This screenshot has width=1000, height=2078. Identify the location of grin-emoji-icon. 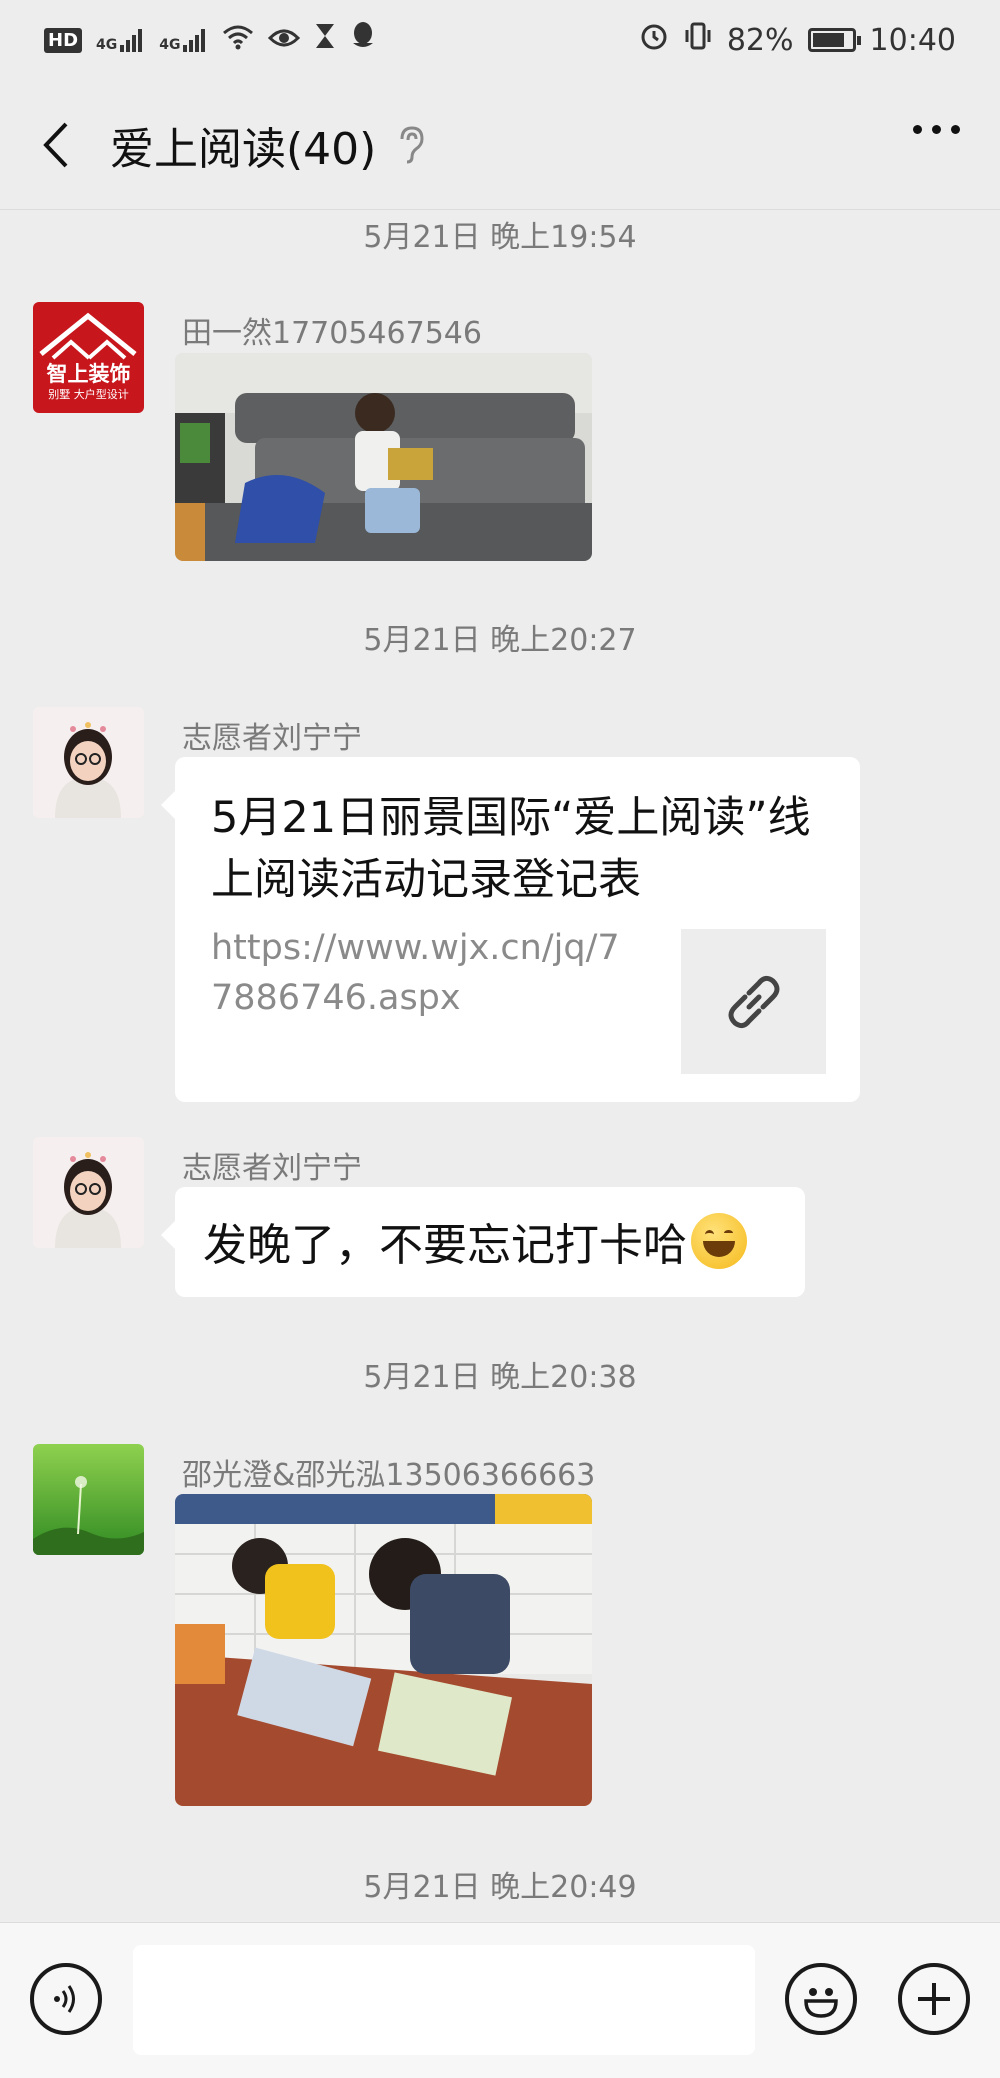
(719, 1241).